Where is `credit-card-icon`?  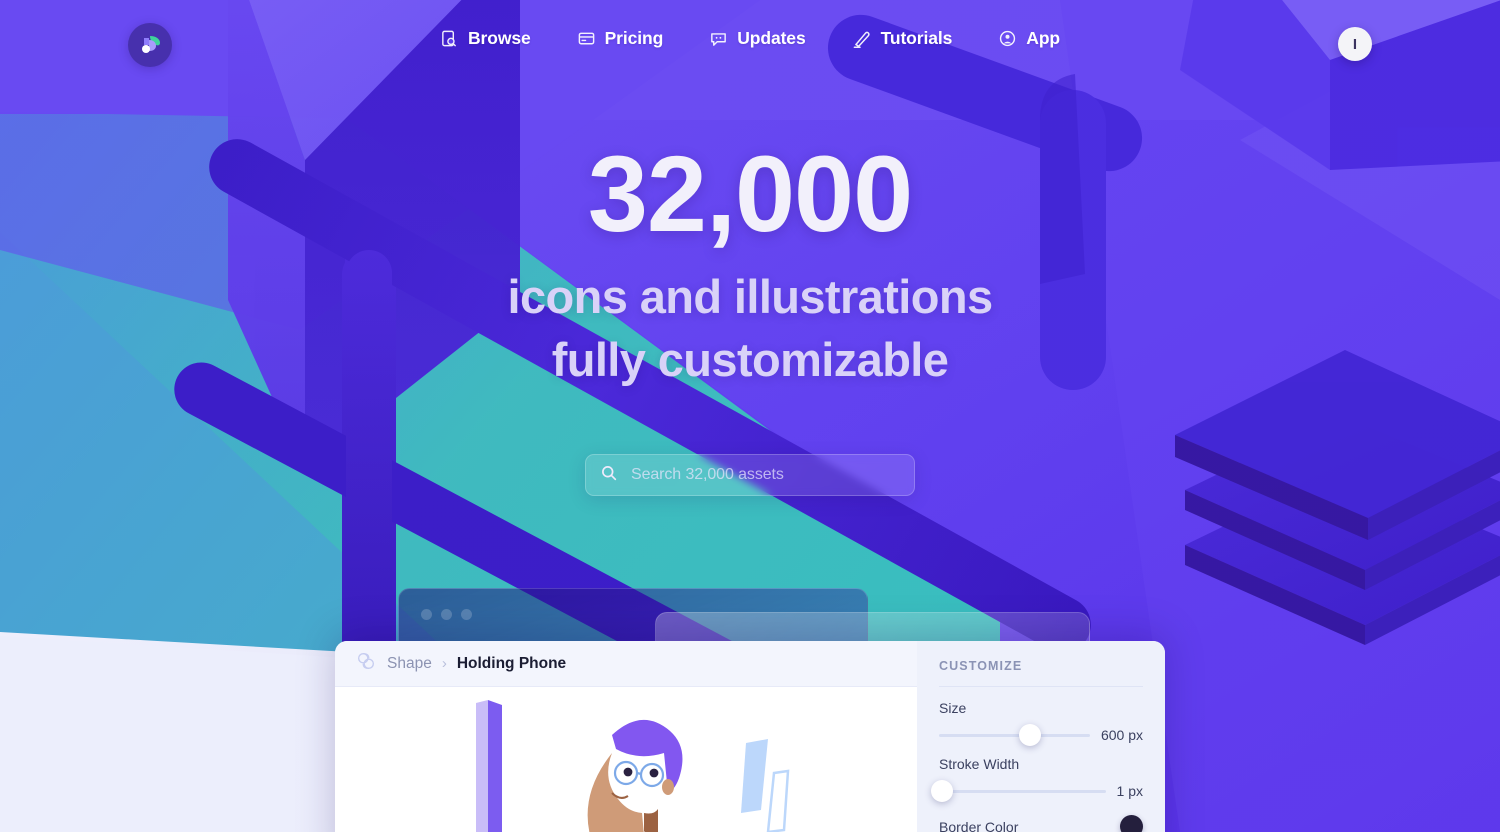 credit-card-icon is located at coordinates (586, 38).